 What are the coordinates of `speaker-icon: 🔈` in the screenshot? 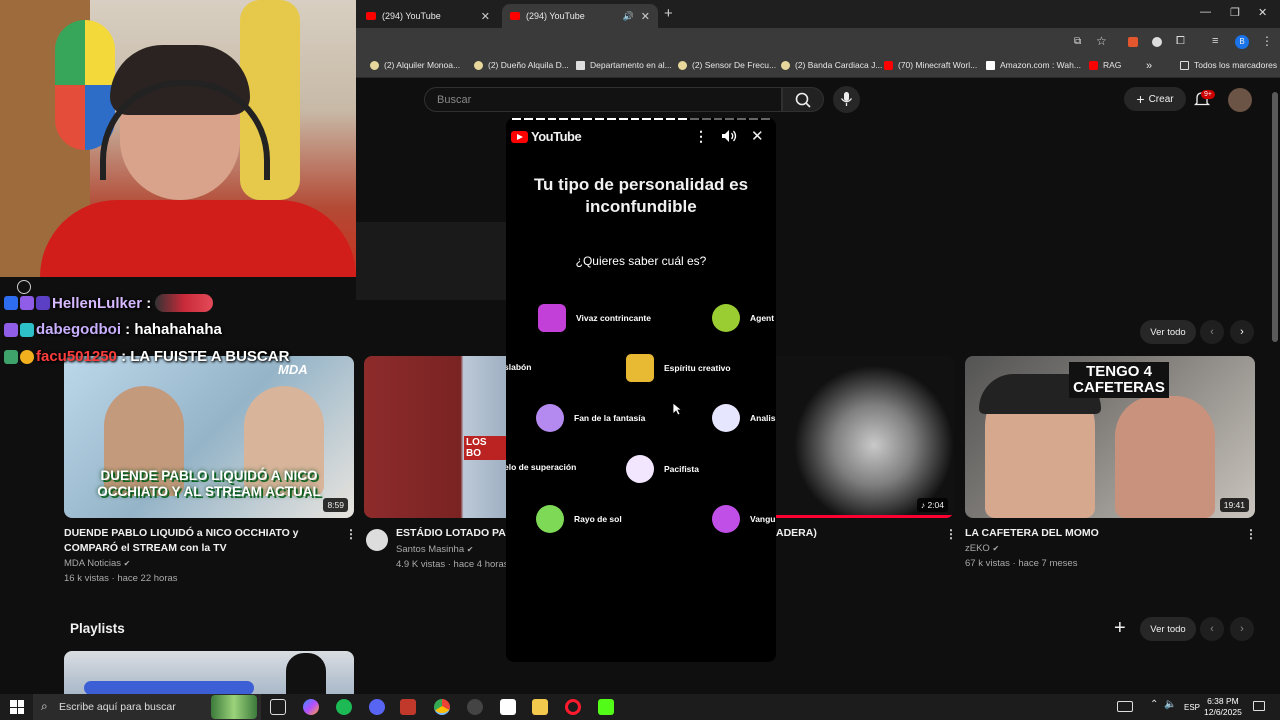 It's located at (1170, 704).